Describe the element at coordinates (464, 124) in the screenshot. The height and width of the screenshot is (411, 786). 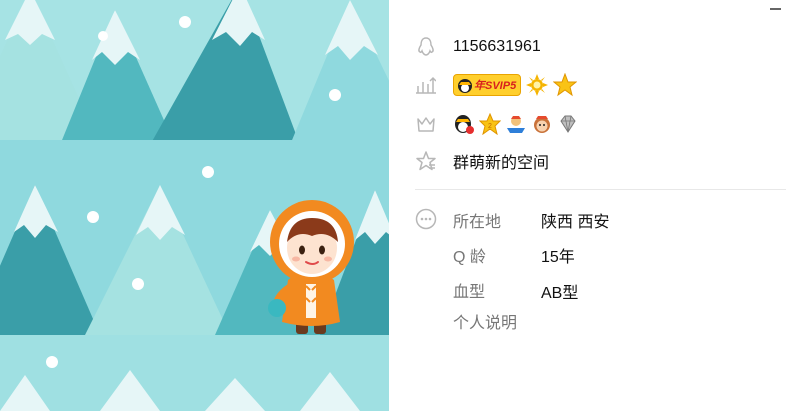
I see `vip-penguin-honor-icon` at that location.